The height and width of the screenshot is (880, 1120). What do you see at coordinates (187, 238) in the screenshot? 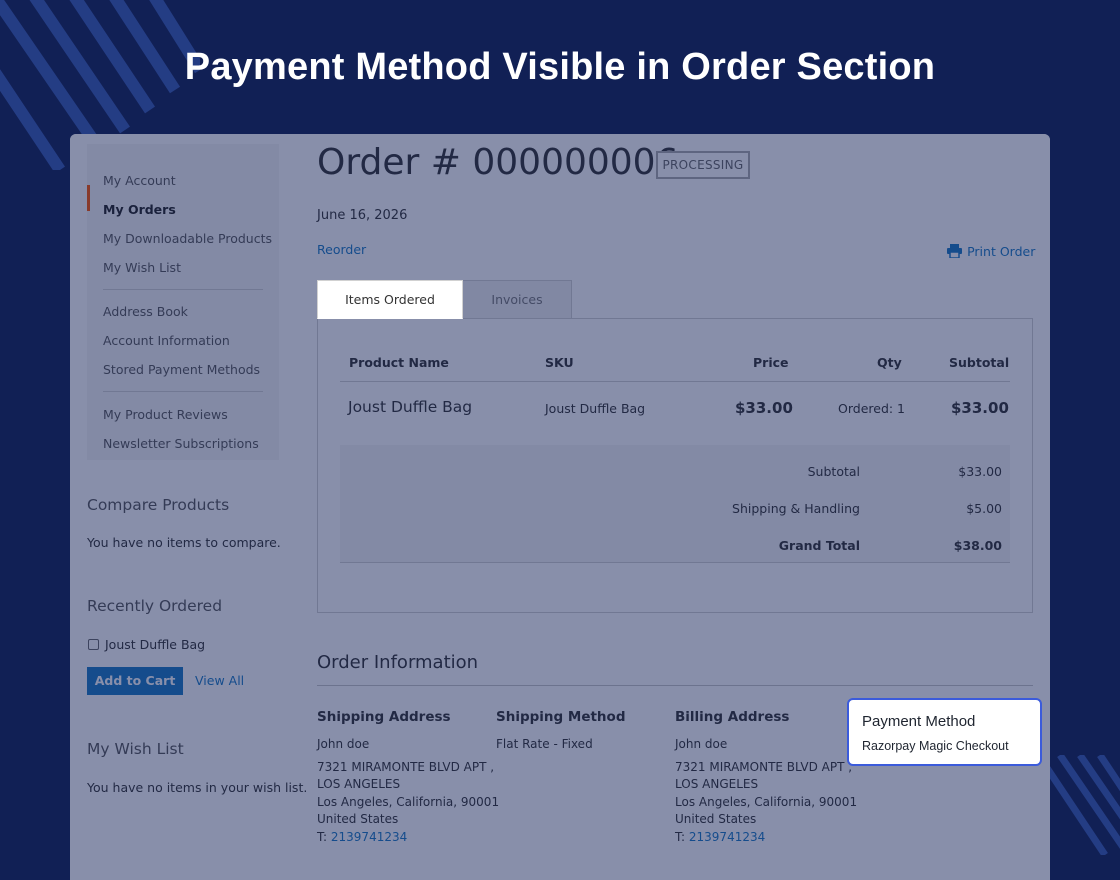
I see `sidebar-item-downloadable-products: My Downloadable Products` at bounding box center [187, 238].